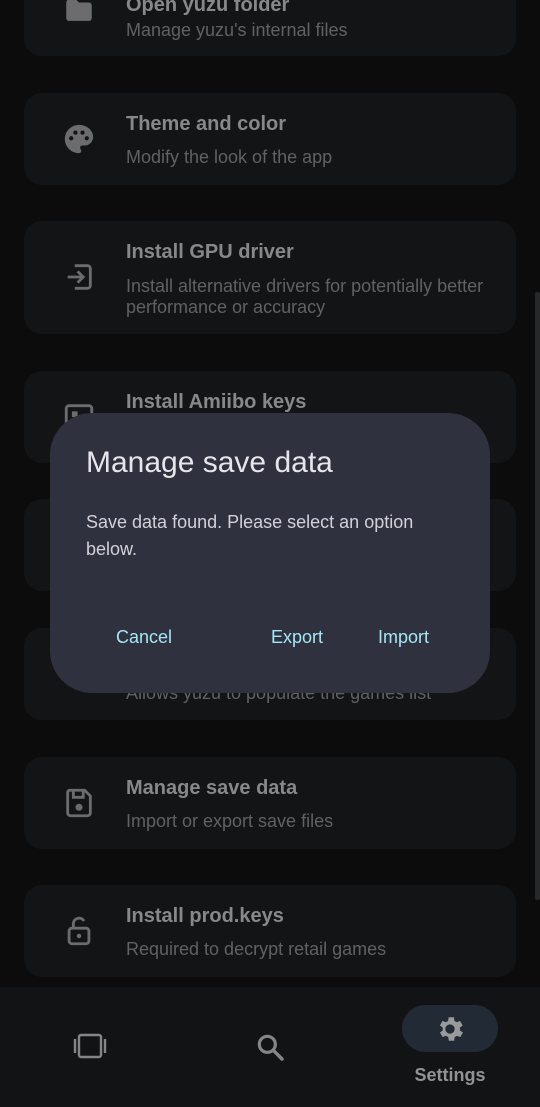 The image size is (540, 1107). Describe the element at coordinates (144, 637) in the screenshot. I see `cancel-button: Cancel` at that location.